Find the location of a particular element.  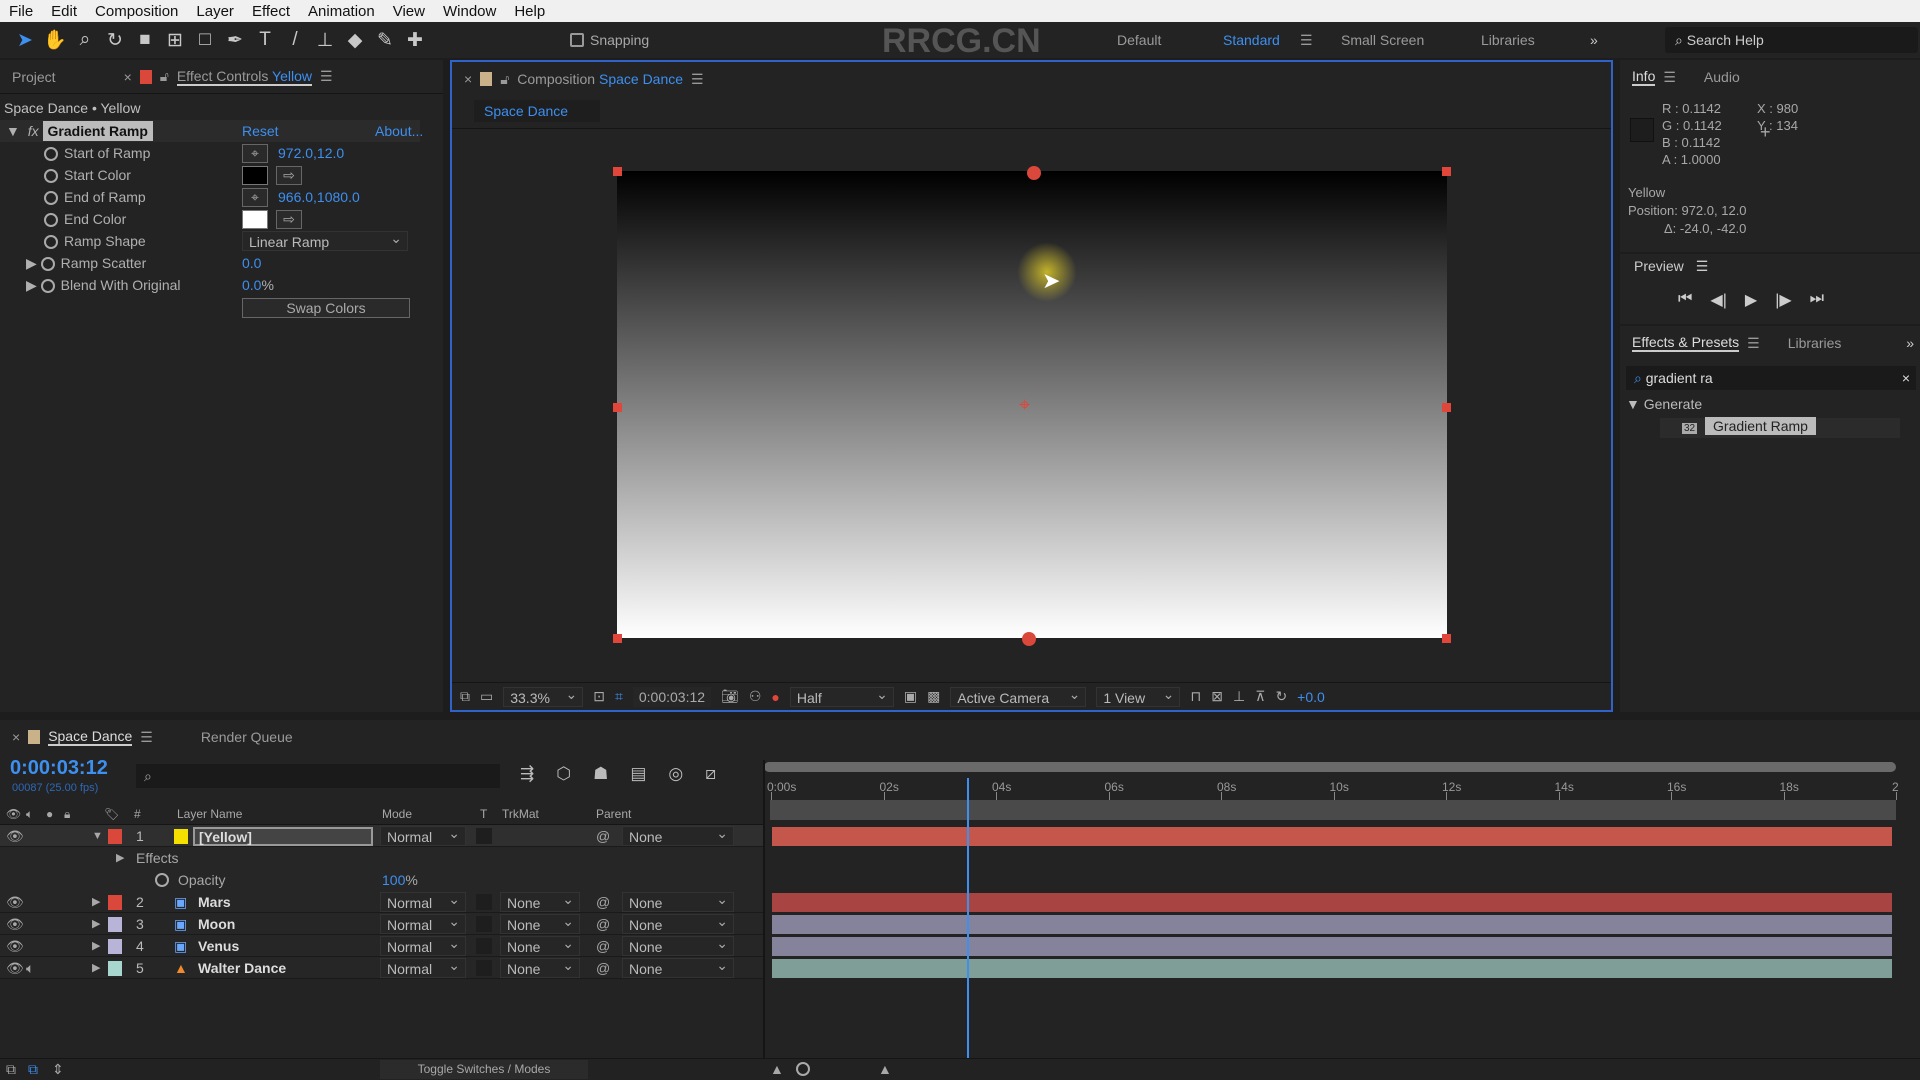

composition-mini-flowchart-icon: ⇶ is located at coordinates (527, 774).